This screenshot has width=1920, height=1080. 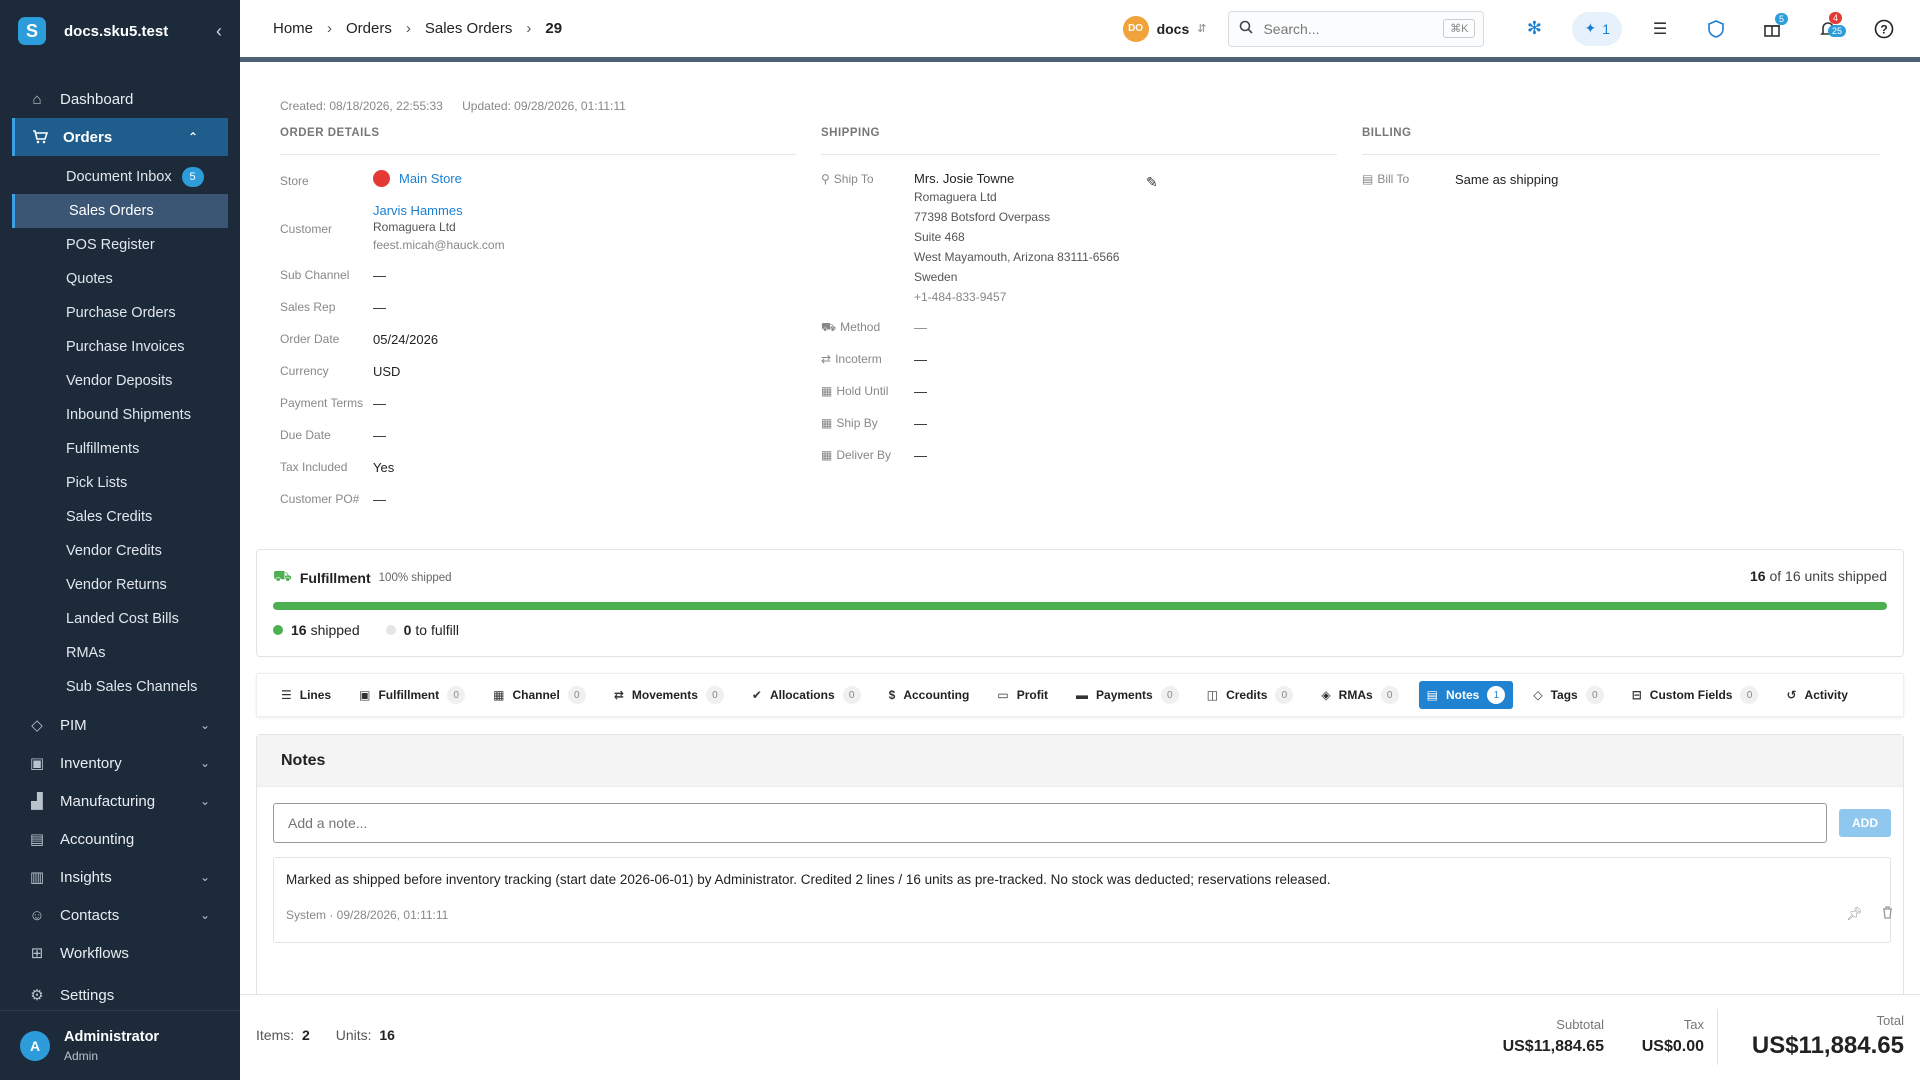 I want to click on add-note-input, so click(x=1050, y=823).